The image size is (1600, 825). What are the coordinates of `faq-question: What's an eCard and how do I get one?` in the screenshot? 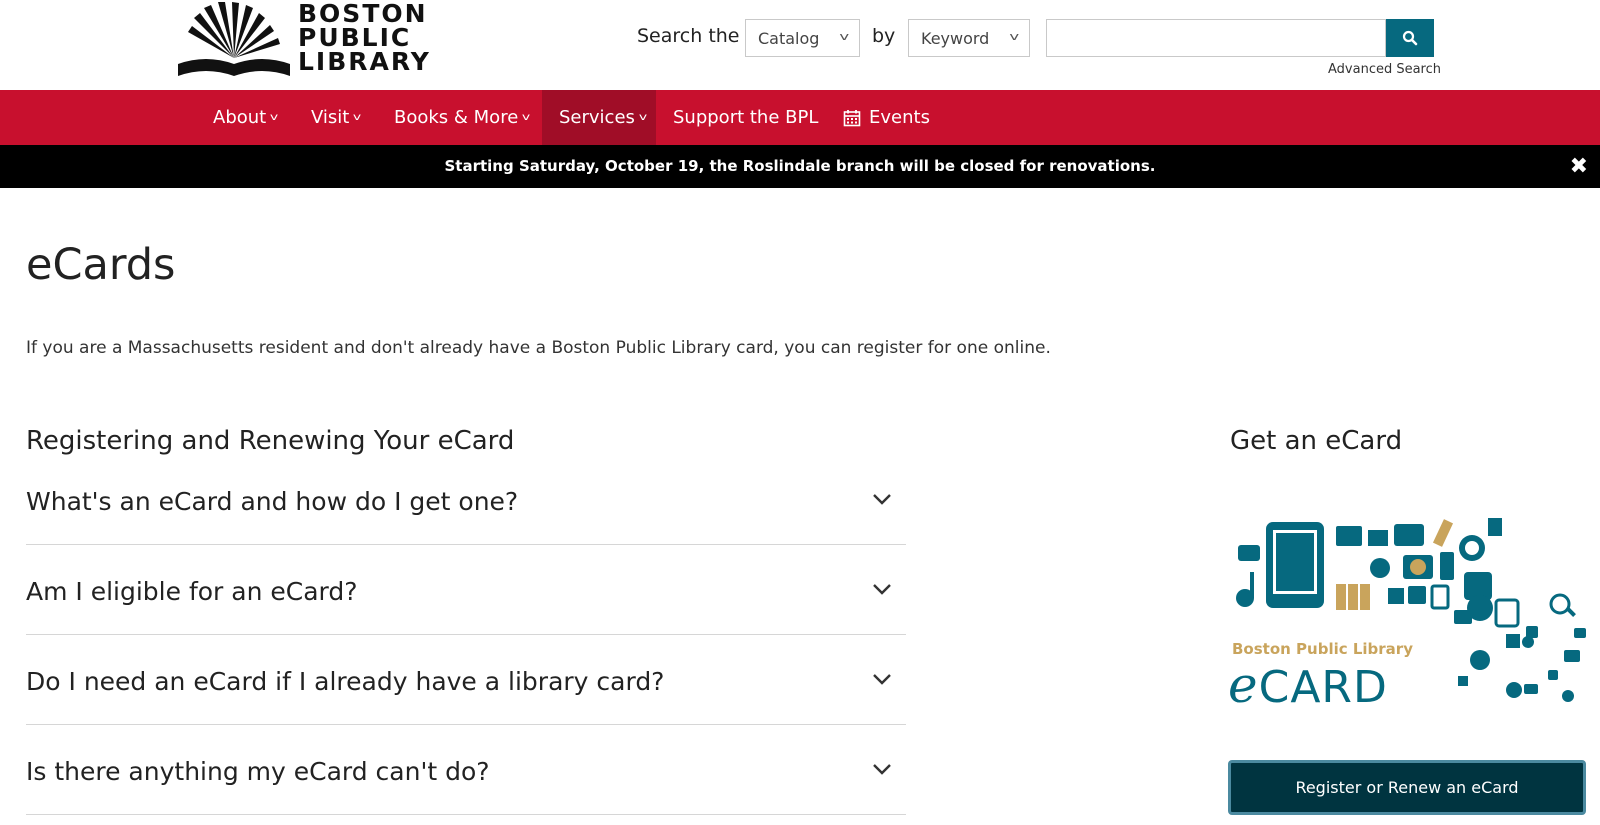 It's located at (272, 501).